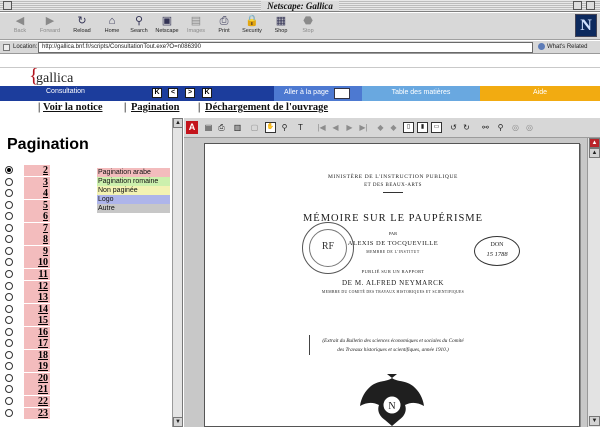 The height and width of the screenshot is (427, 600). I want to click on images-button: ▤ Images, so click(196, 26).